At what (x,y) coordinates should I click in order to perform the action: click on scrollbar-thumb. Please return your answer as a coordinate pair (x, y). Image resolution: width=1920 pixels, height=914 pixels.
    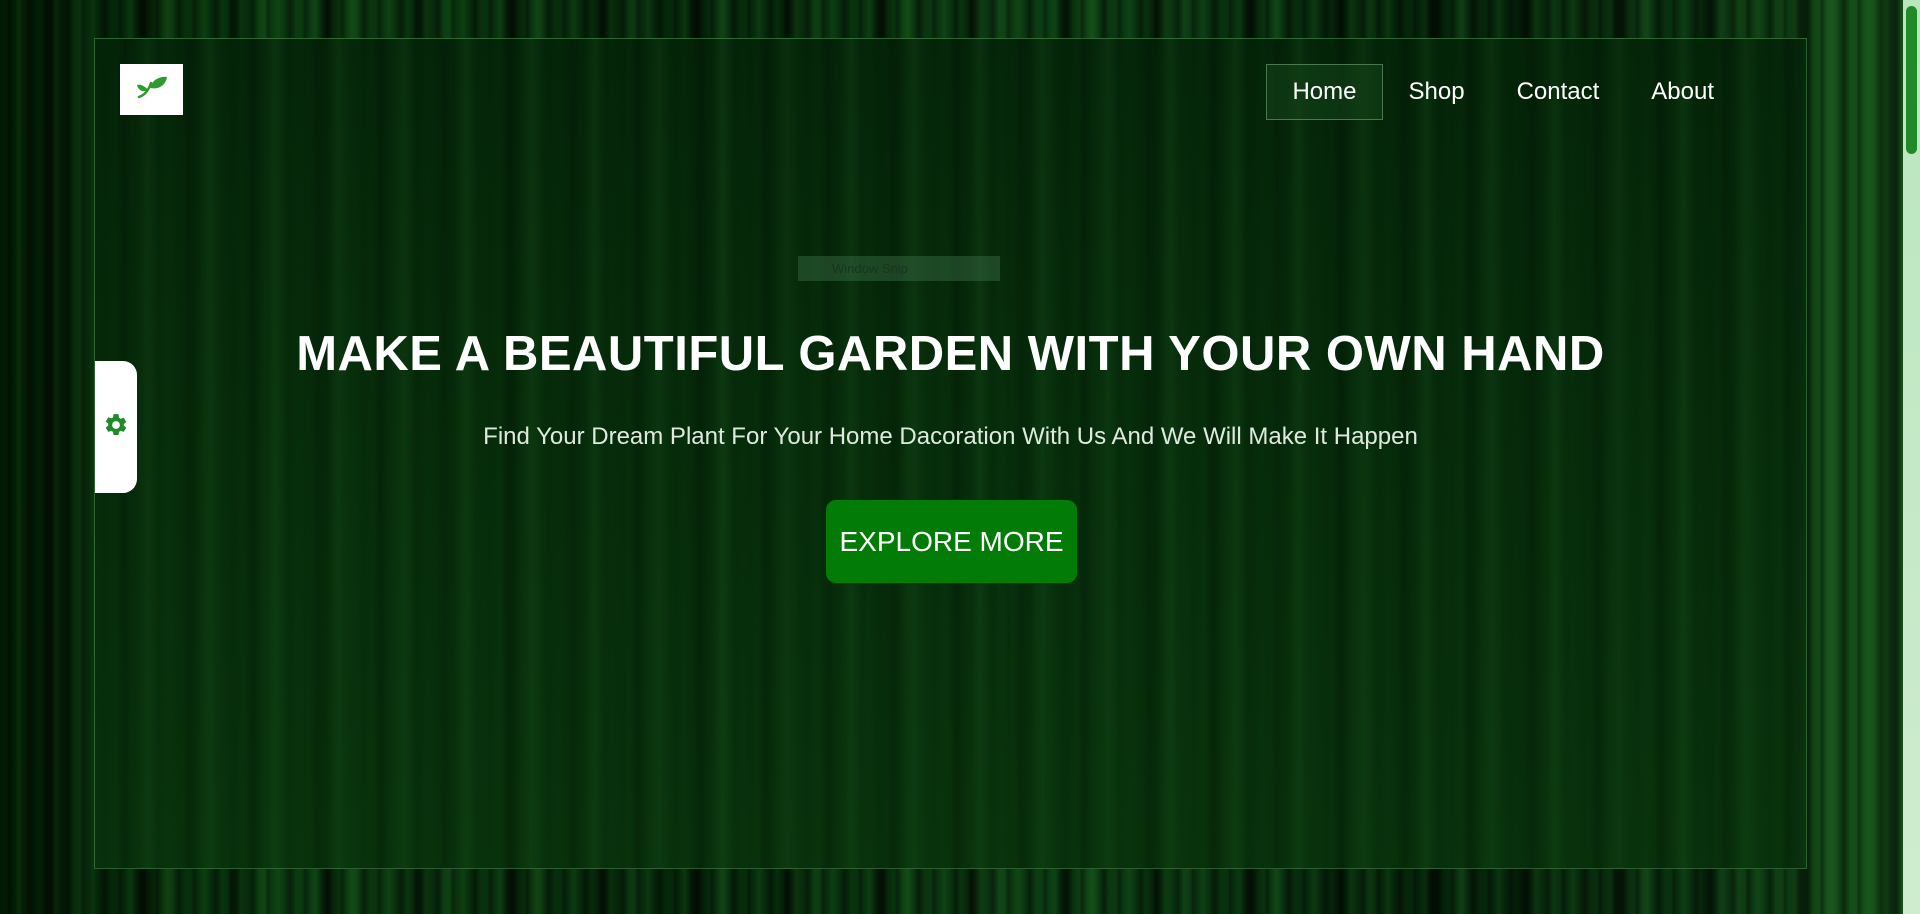
    Looking at the image, I should click on (1911, 80).